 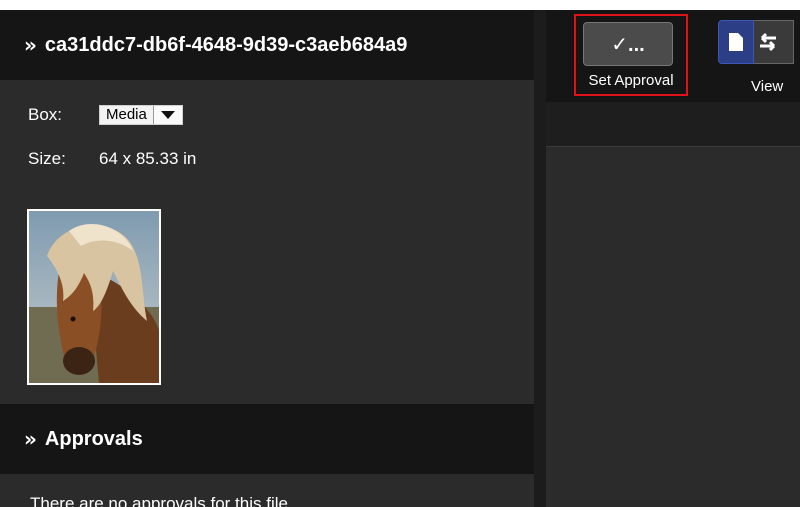 I want to click on box-label: Box:, so click(x=45, y=114).